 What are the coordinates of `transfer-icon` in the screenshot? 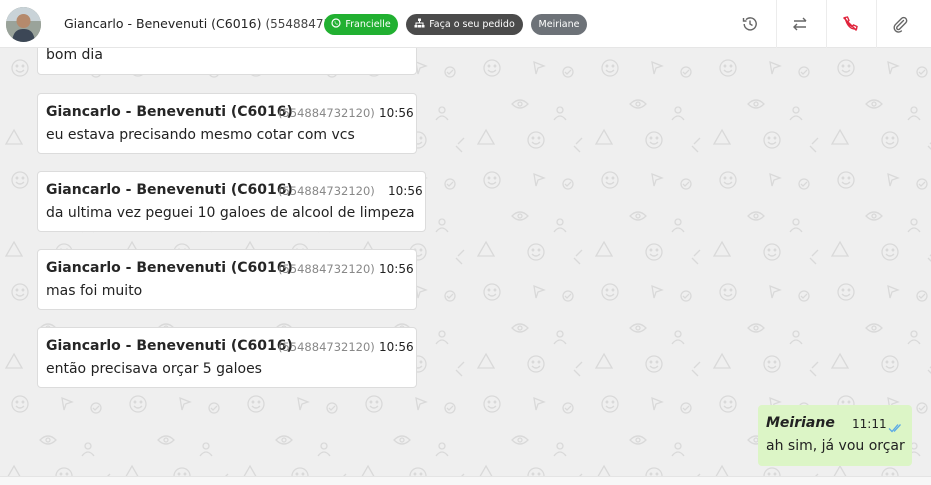 It's located at (800, 24).